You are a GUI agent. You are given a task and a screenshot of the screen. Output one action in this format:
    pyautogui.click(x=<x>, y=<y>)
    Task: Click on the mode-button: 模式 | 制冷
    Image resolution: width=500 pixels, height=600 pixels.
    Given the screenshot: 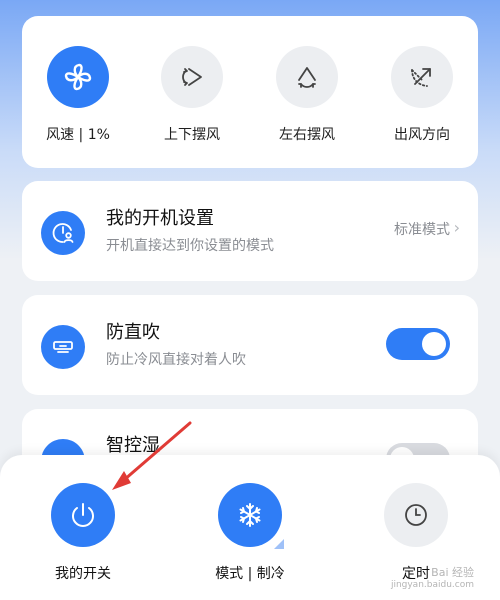 What is the action you would take?
    pyautogui.click(x=250, y=533)
    